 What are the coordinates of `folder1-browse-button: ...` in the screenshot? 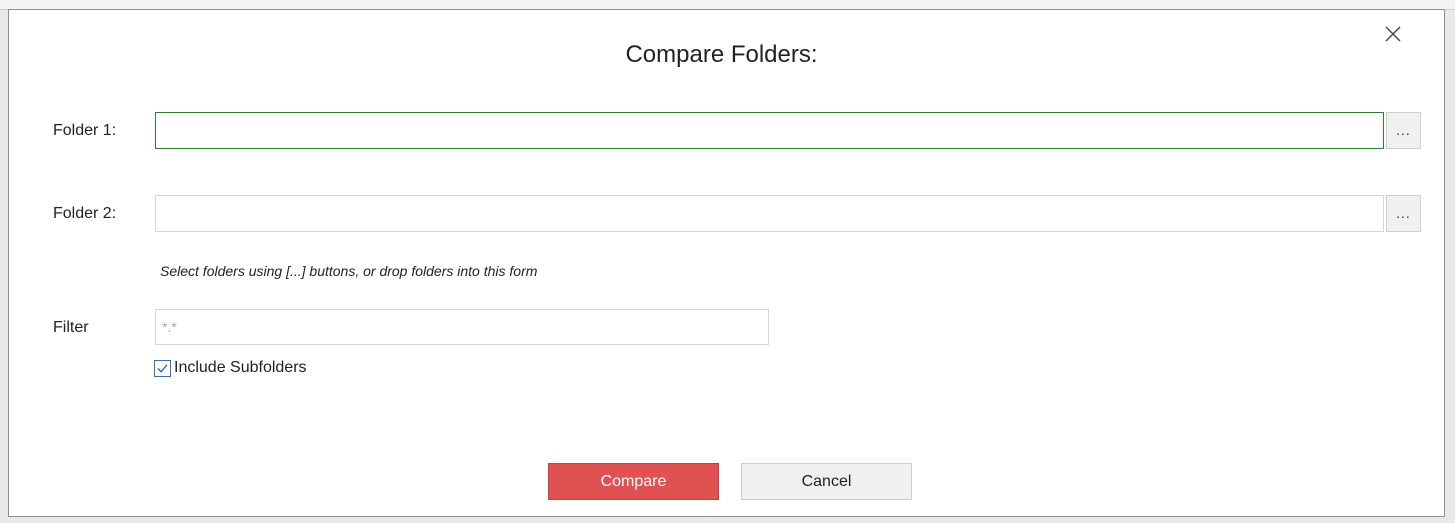 It's located at (1403, 130).